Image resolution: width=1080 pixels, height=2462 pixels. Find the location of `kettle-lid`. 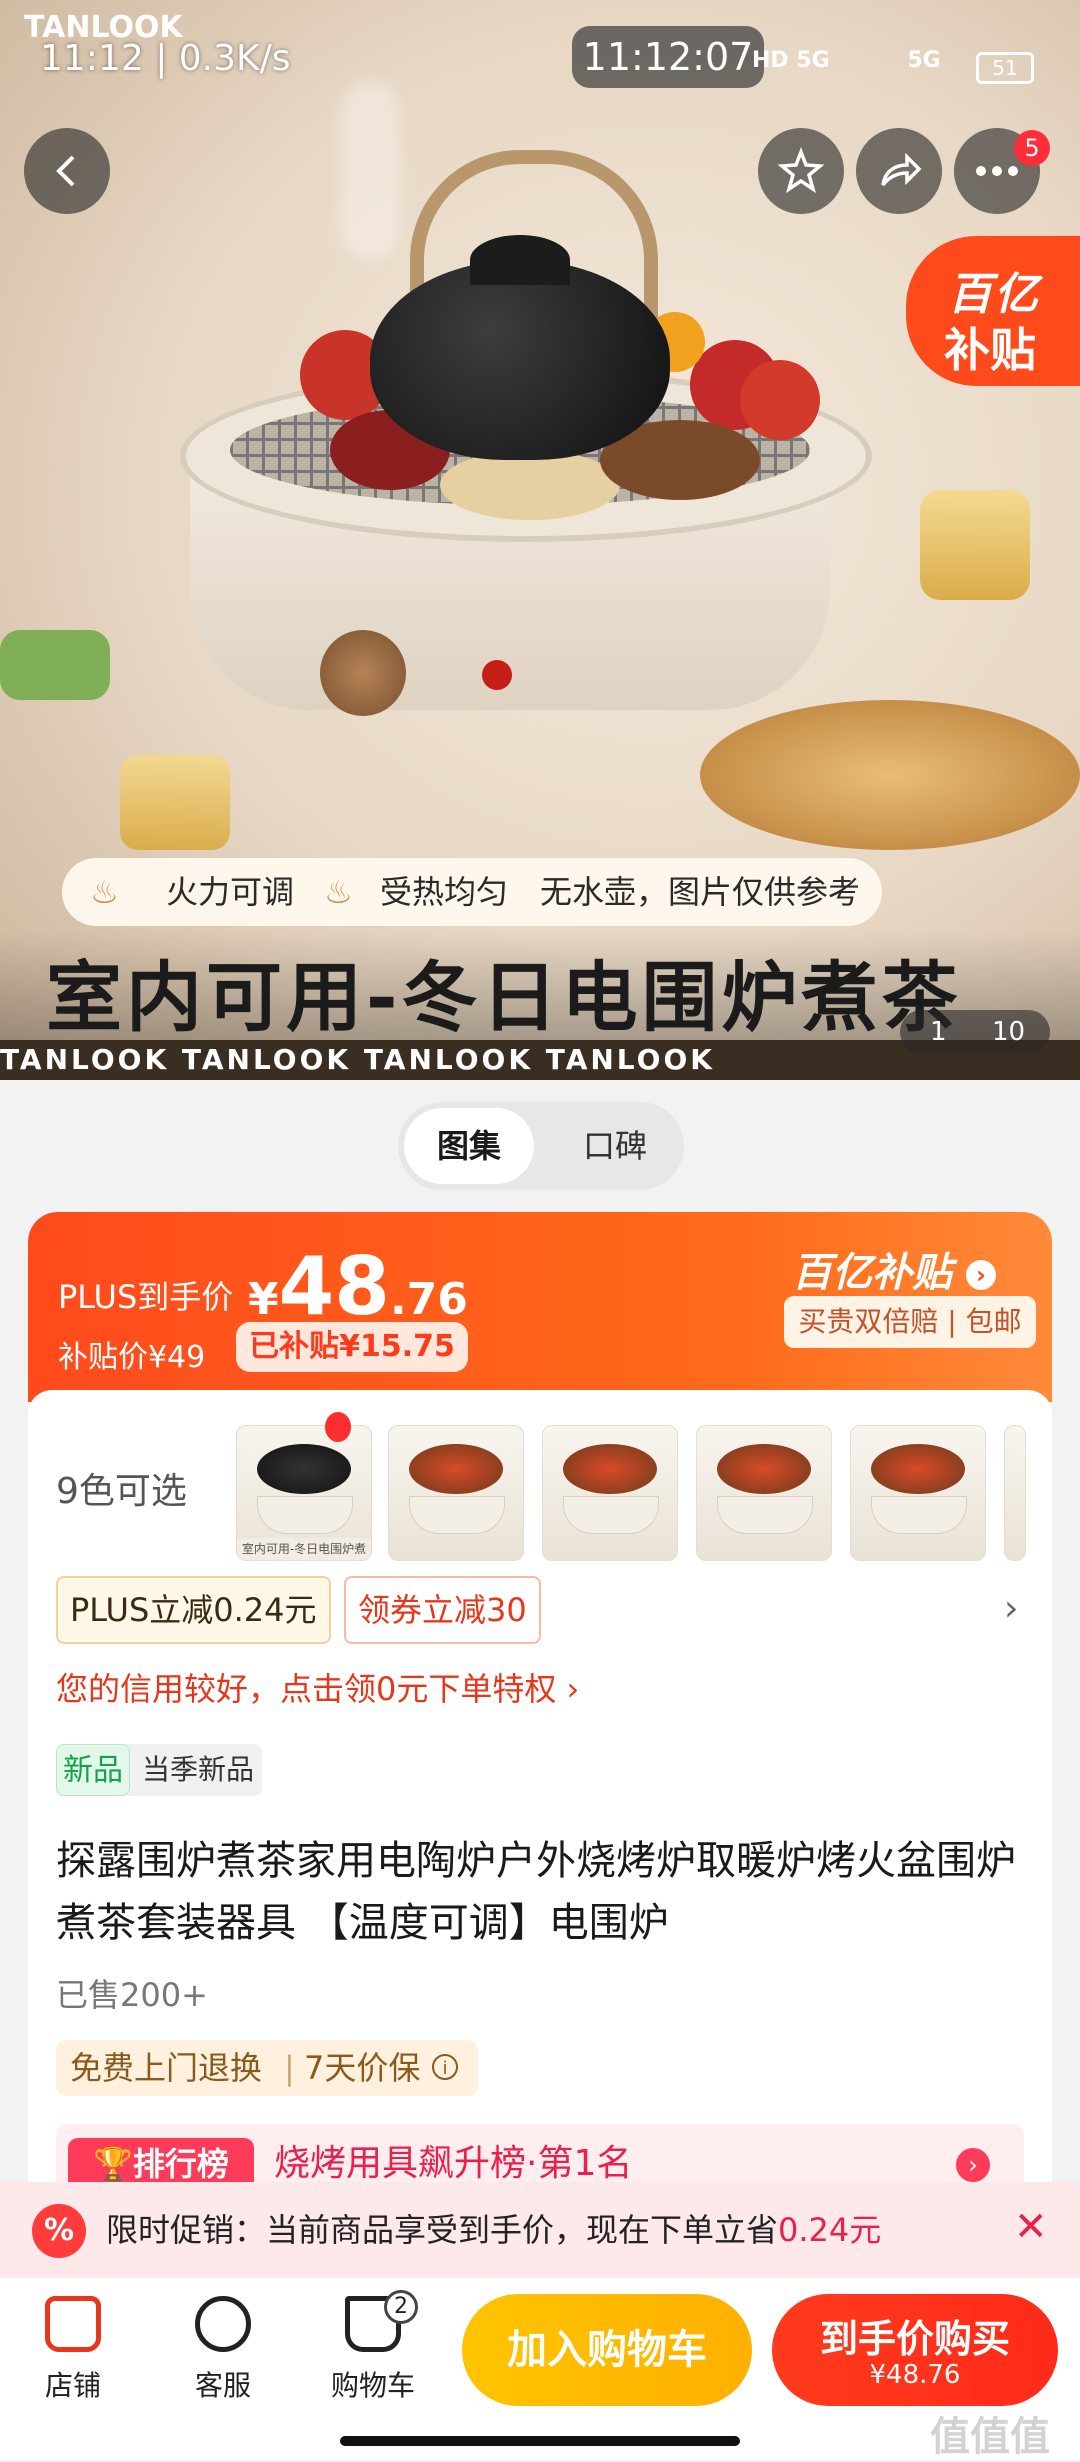

kettle-lid is located at coordinates (520, 260).